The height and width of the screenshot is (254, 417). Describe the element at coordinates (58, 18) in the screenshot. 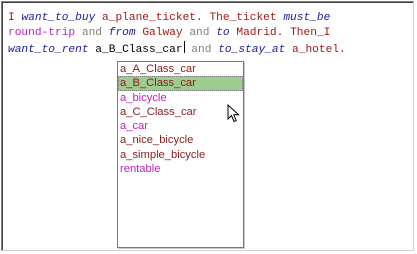

I see `token-verb-phrase: want_to_buy` at that location.